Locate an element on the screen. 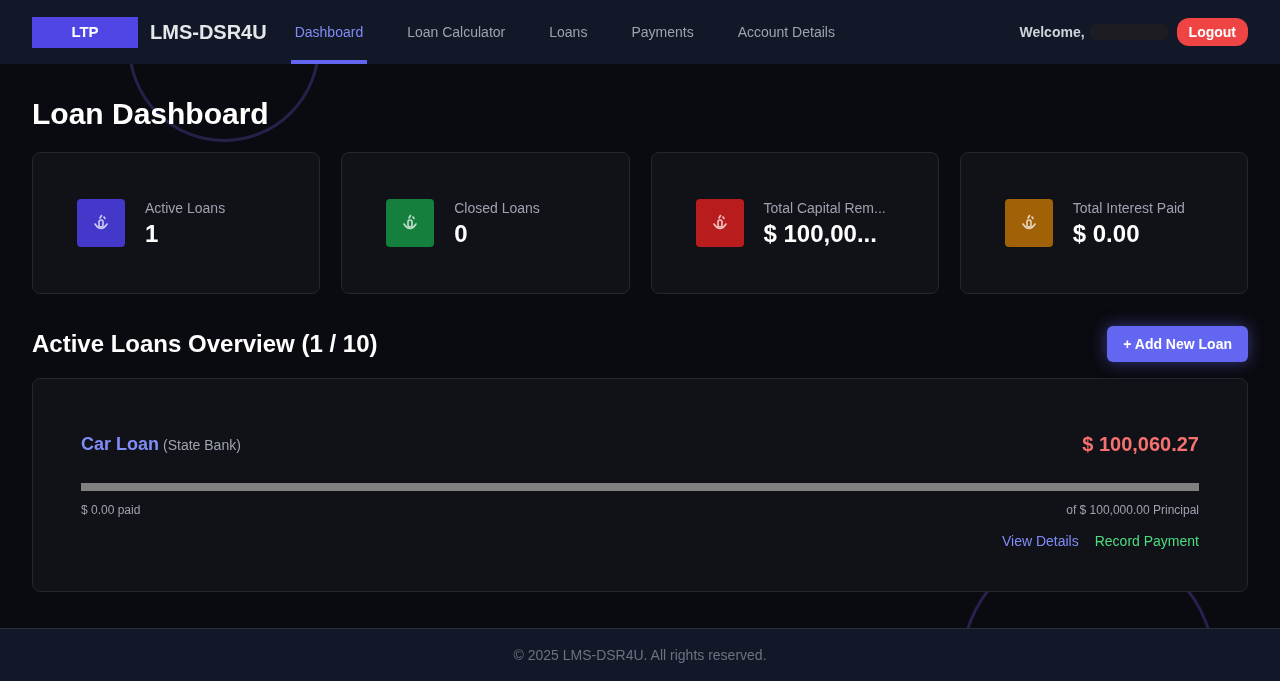 Image resolution: width=1280 pixels, height=681 pixels. bank-name: (State Bank) is located at coordinates (202, 445).